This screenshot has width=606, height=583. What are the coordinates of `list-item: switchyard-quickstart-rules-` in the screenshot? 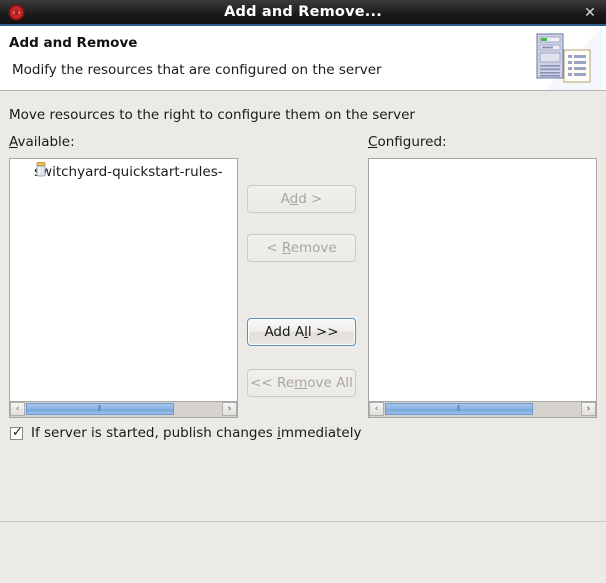 It's located at (123, 172).